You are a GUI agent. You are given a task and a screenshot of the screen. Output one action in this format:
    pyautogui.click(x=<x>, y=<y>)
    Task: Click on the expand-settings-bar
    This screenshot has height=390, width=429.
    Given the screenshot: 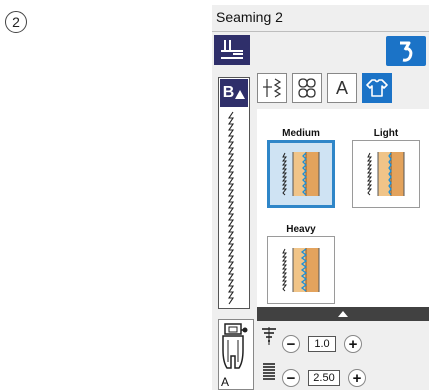 What is the action you would take?
    pyautogui.click(x=343, y=314)
    